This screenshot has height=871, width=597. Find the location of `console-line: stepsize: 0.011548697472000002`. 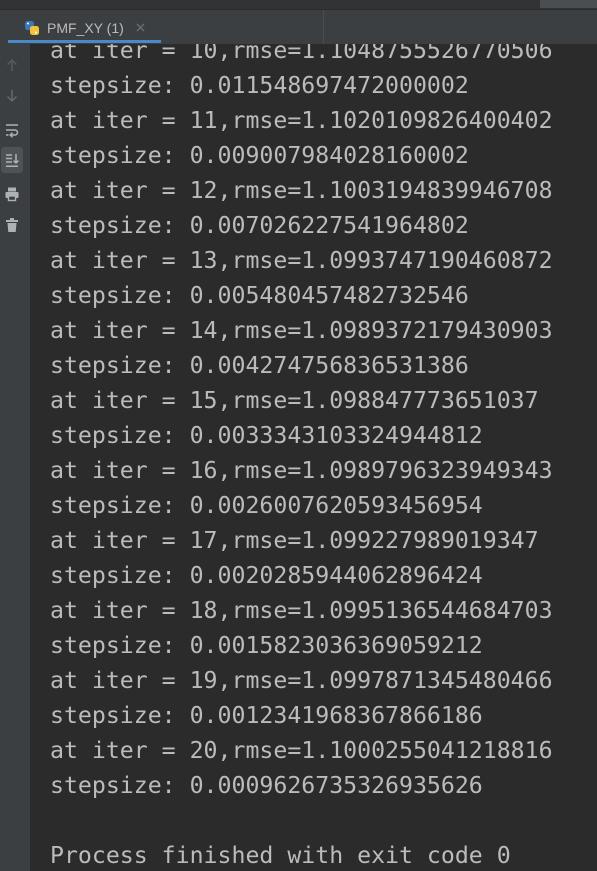

console-line: stepsize: 0.011548697472000002 is located at coordinates (259, 85).